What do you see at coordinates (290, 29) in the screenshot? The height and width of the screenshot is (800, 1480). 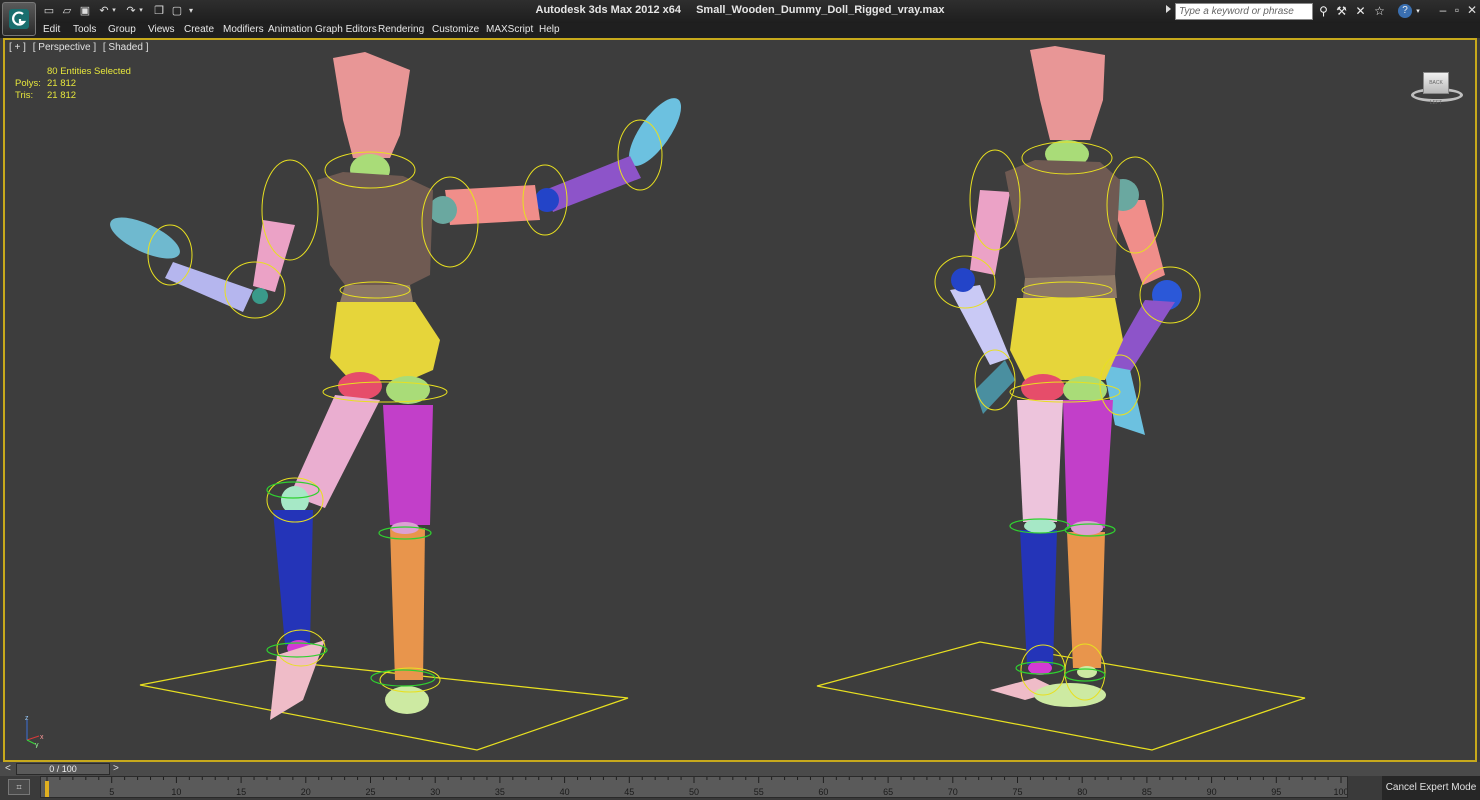 I see `menu-animation: Animation` at bounding box center [290, 29].